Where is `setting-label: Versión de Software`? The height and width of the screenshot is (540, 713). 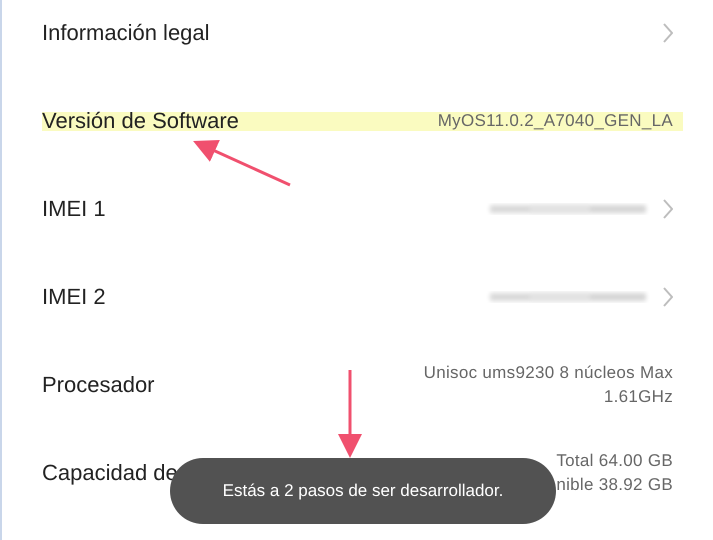 setting-label: Versión de Software is located at coordinates (140, 121).